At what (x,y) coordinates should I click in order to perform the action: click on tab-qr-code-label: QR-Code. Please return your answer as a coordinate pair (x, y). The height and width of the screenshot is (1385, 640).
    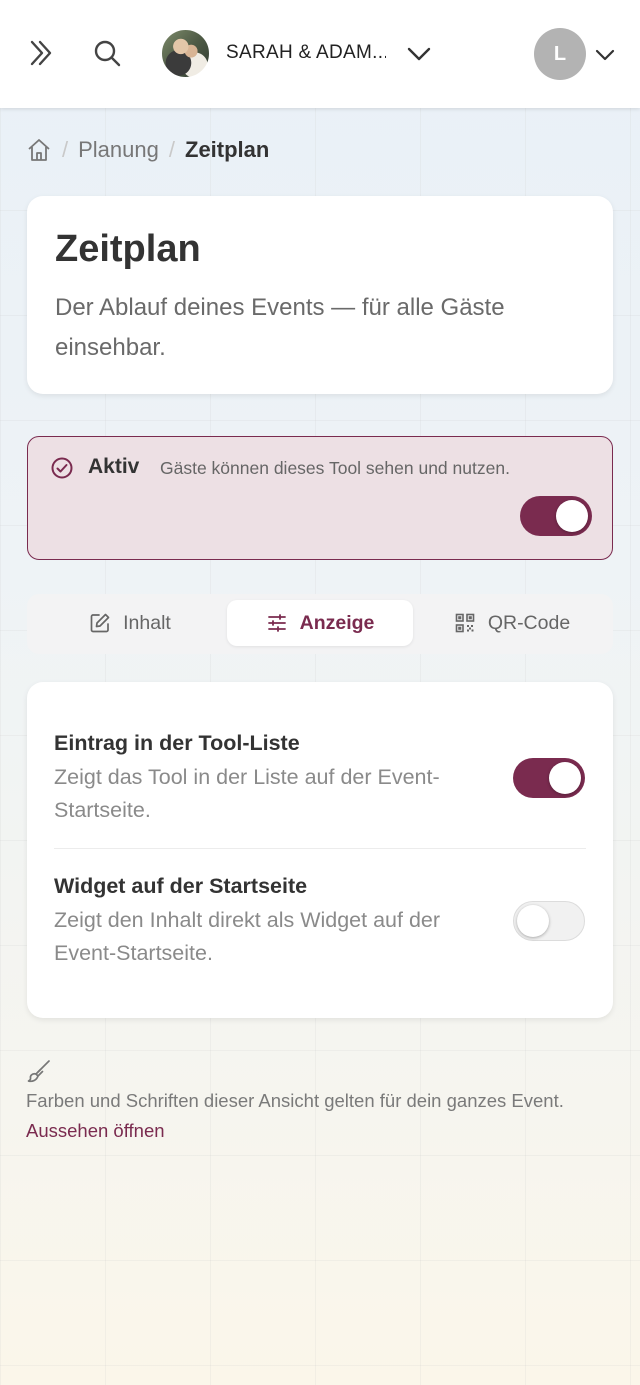
    Looking at the image, I should click on (529, 622).